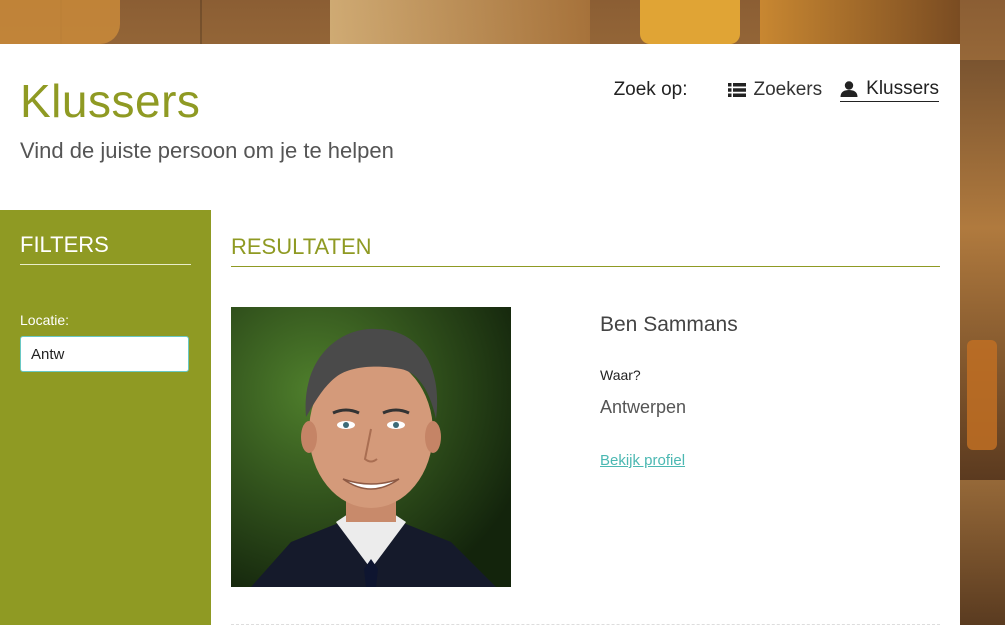  Describe the element at coordinates (104, 354) in the screenshot. I see `location-input` at that location.